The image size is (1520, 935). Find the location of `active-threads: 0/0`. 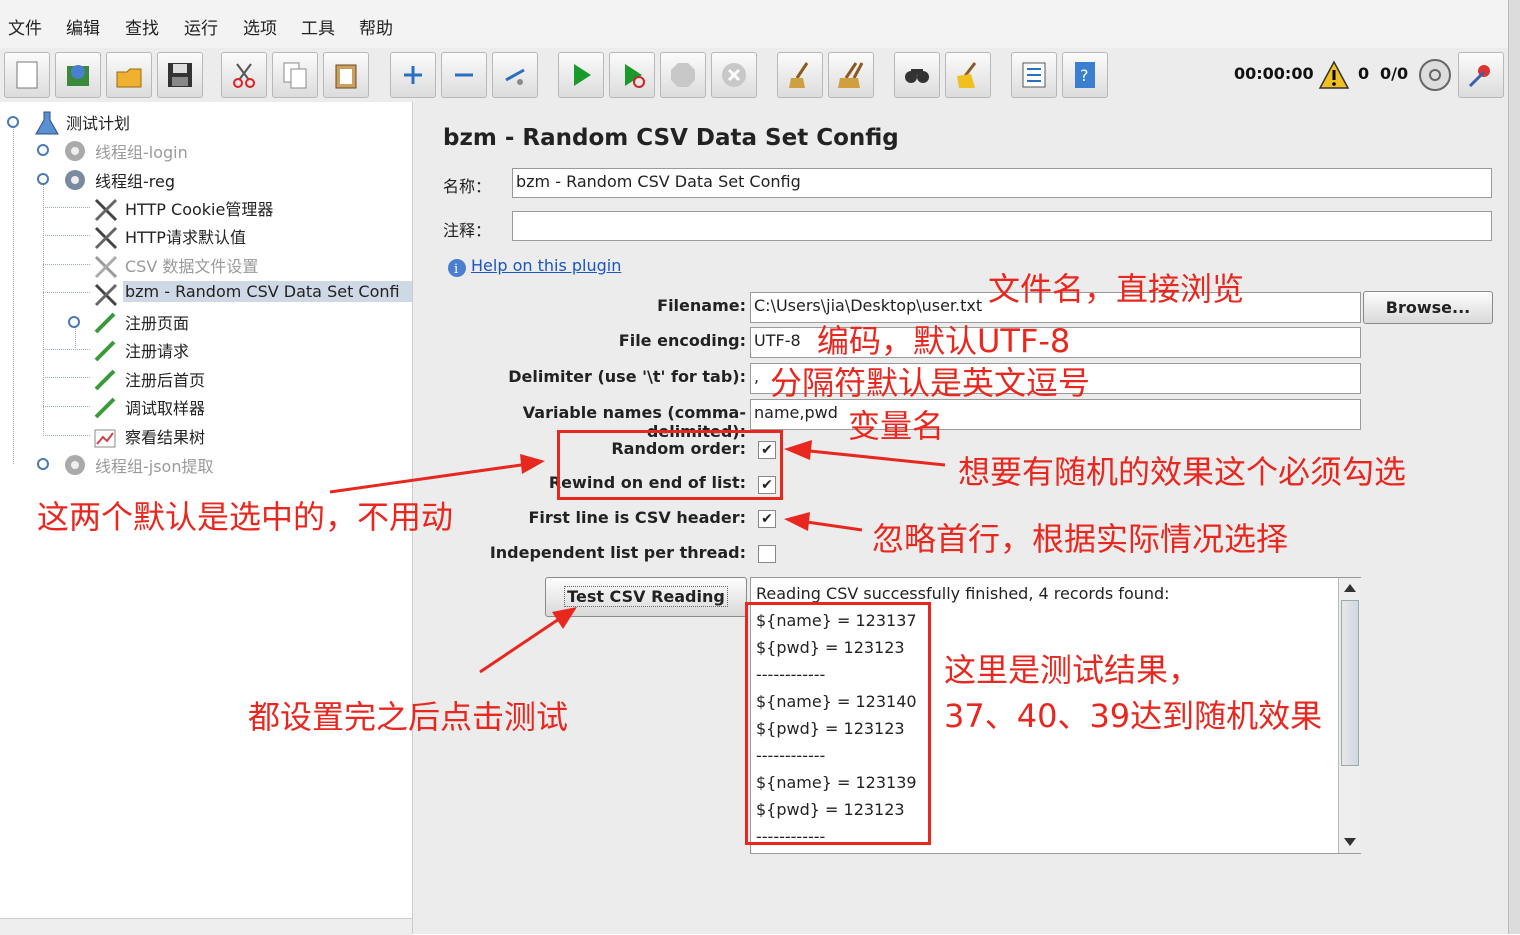

active-threads: 0/0 is located at coordinates (1394, 73).